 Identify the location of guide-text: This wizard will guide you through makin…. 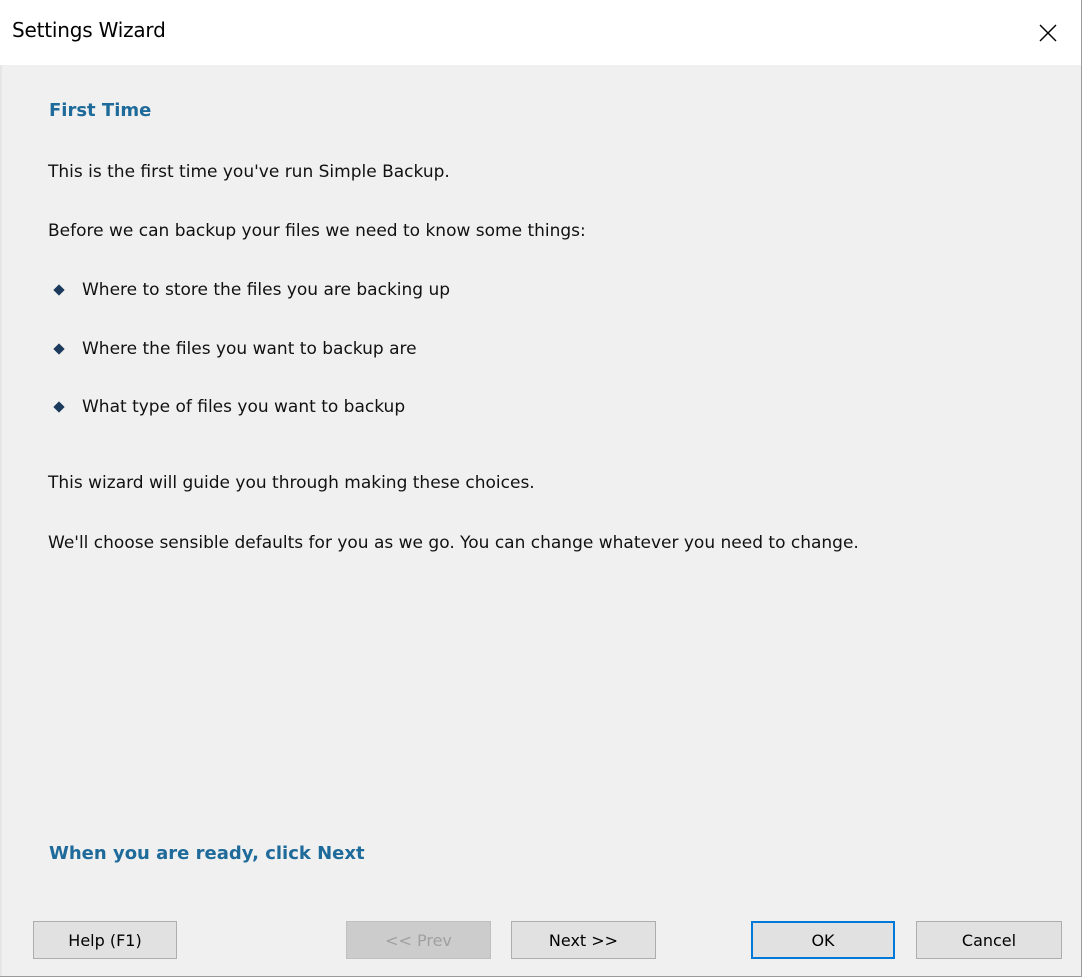
(291, 483).